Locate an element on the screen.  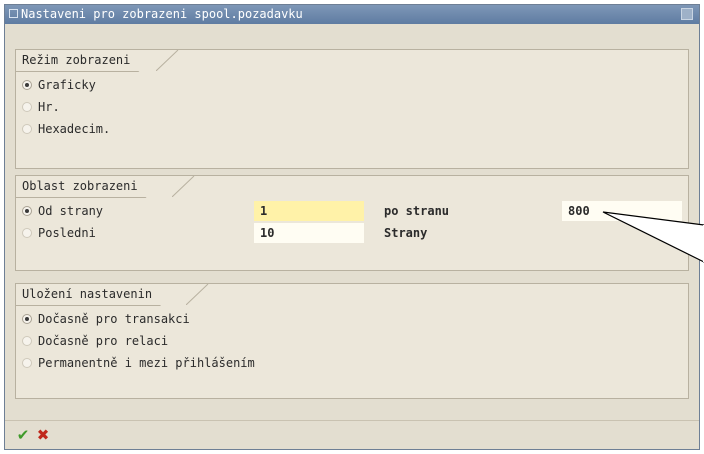
radio-last is located at coordinates (27, 233).